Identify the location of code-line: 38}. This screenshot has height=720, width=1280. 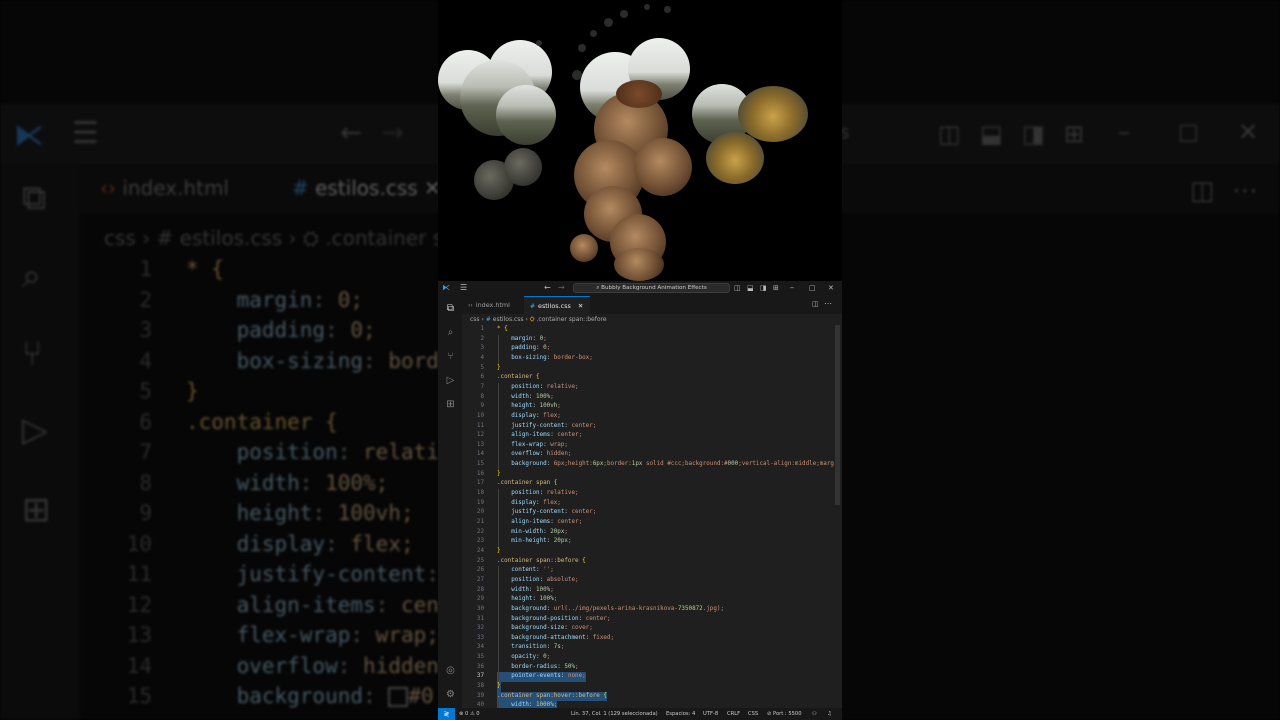
(647, 687).